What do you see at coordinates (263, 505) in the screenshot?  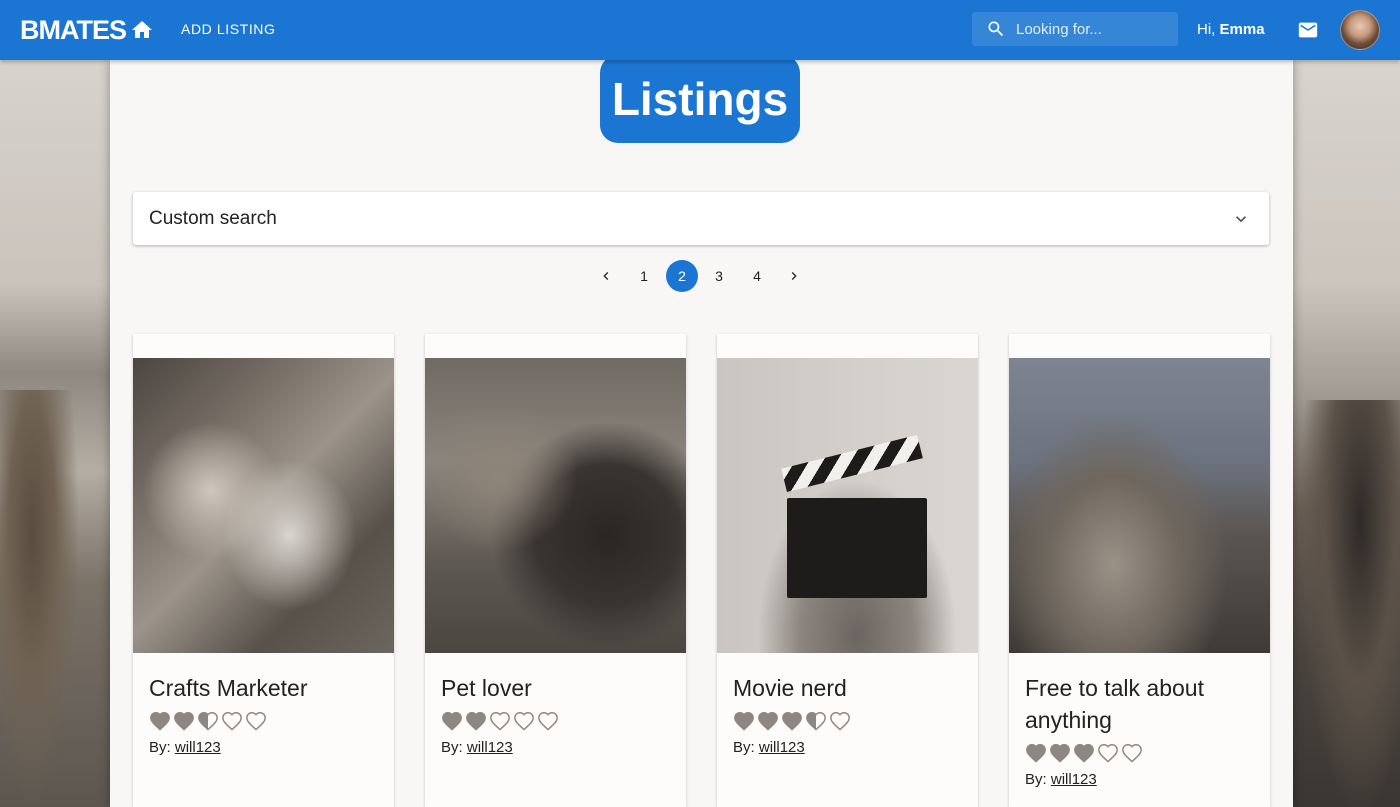 I see `listing-image-crafts` at bounding box center [263, 505].